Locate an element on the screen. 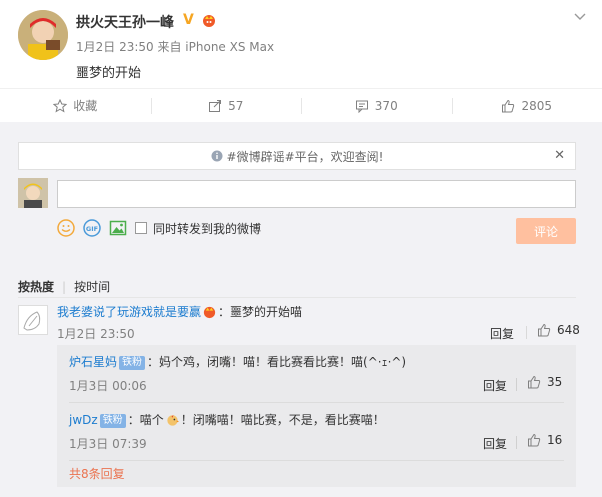  svg-text: GIF is located at coordinates (92, 229).